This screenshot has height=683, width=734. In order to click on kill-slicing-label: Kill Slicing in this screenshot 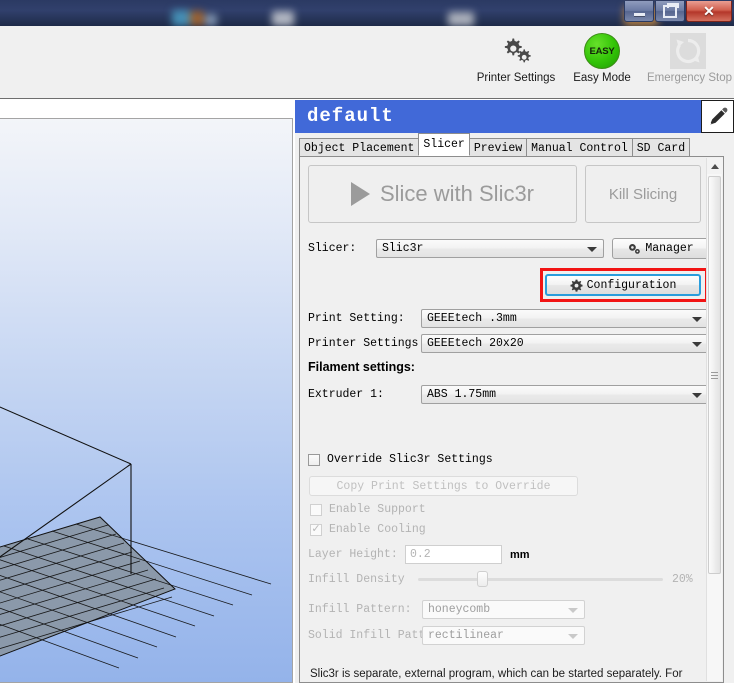, I will do `click(643, 194)`.